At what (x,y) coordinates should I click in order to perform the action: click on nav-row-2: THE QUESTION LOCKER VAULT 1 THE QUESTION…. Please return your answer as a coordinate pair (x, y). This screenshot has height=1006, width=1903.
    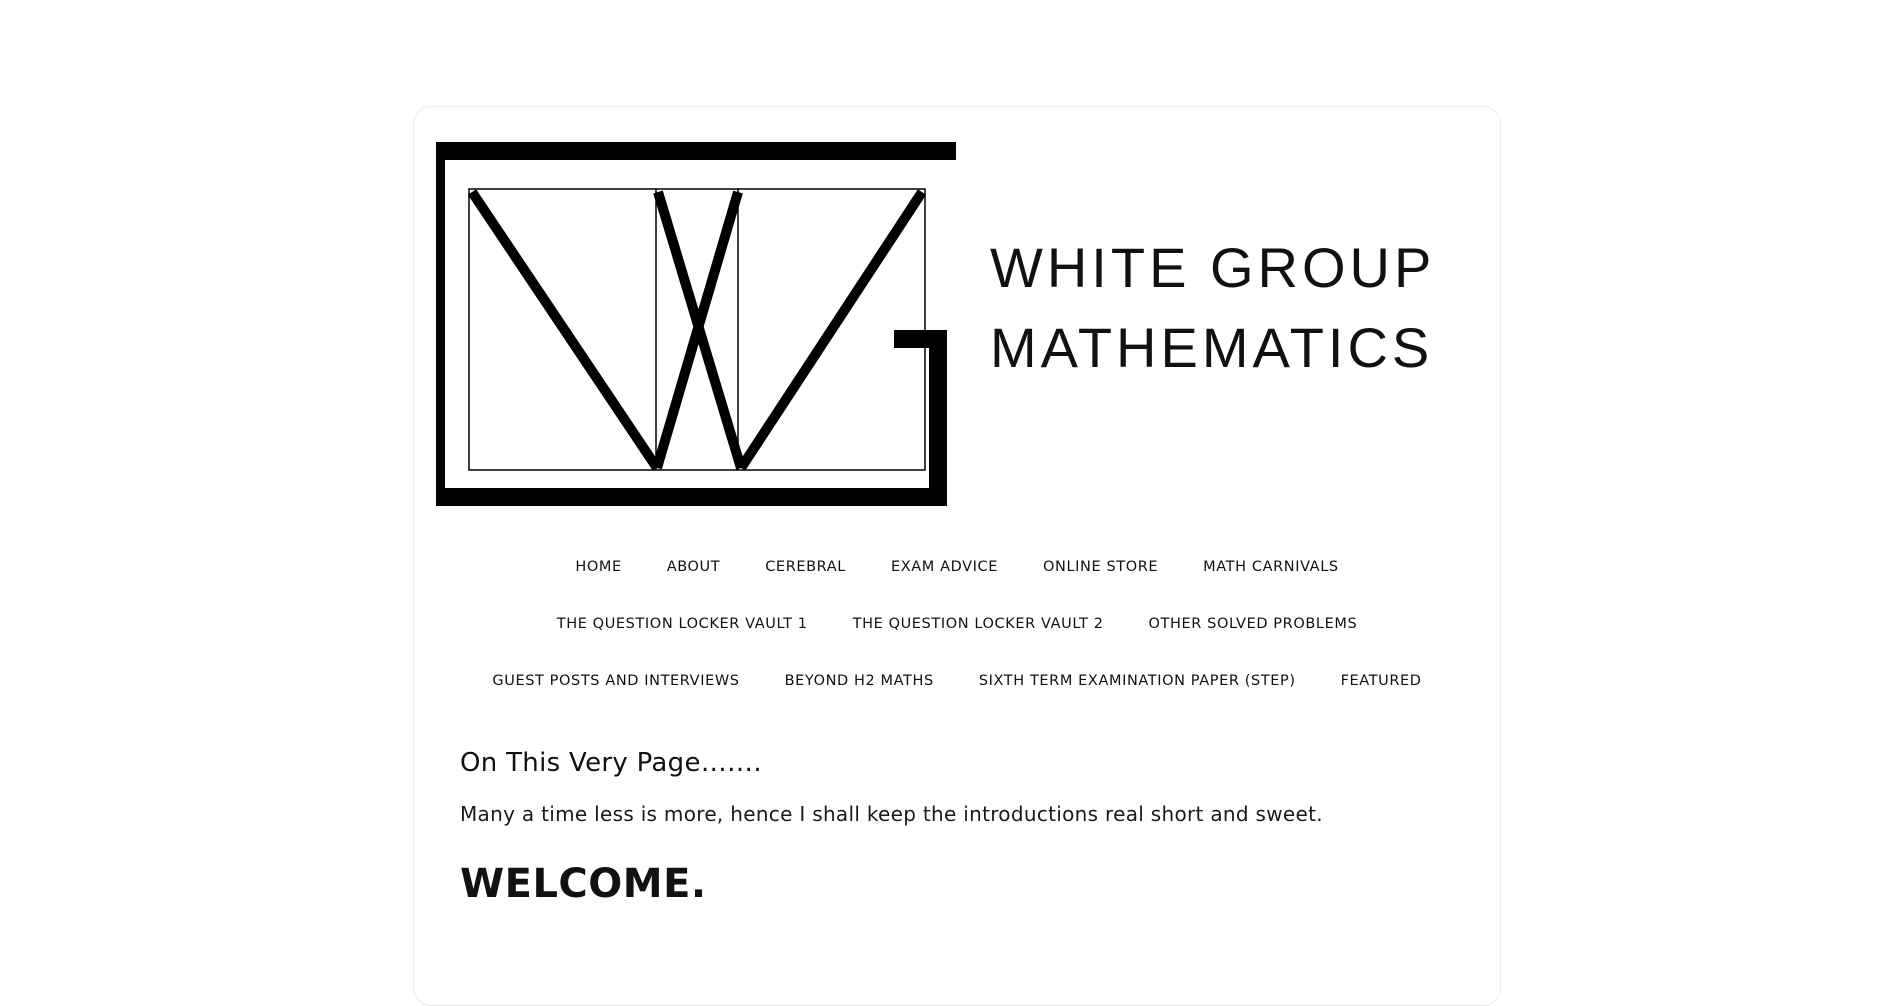
    Looking at the image, I should click on (957, 623).